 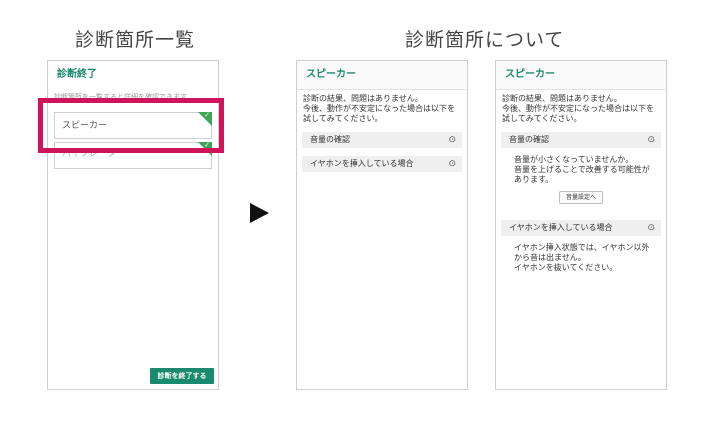 I want to click on accordion-body-volume: 音量が小さくなっていませんか。 音量を上げることで改善する可能性があります。, so click(x=582, y=169).